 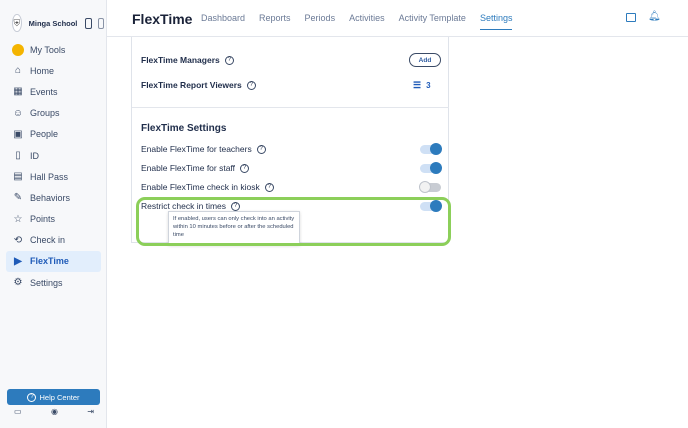 What do you see at coordinates (46, 282) in the screenshot?
I see `sidebar-item-label: Settings` at bounding box center [46, 282].